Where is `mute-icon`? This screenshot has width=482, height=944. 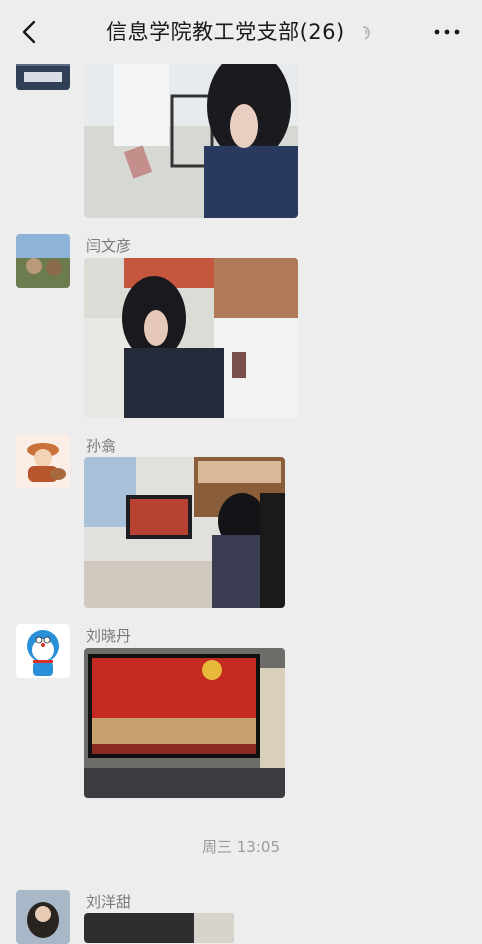 mute-icon is located at coordinates (366, 33).